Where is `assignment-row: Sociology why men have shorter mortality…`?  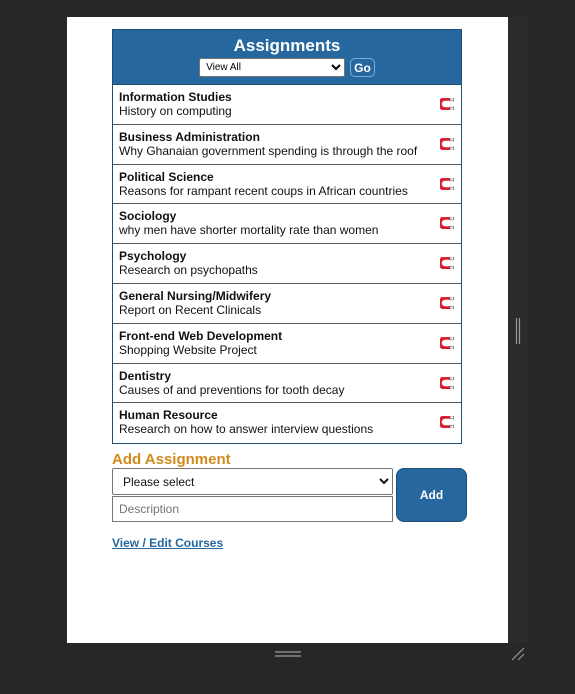 assignment-row: Sociology why men have shorter mortality… is located at coordinates (287, 224).